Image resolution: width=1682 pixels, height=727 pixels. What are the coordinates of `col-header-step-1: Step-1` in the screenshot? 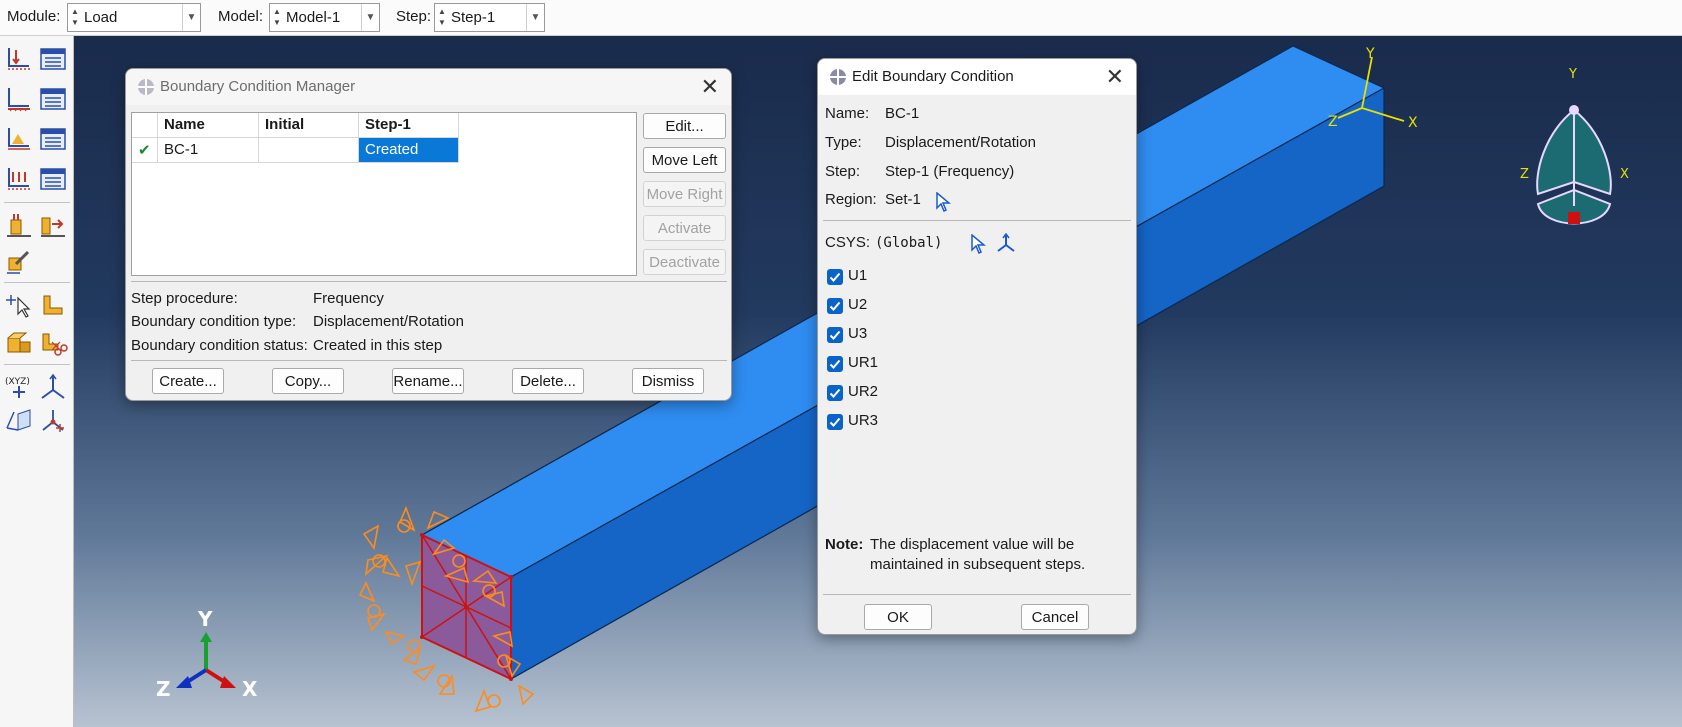 It's located at (409, 125).